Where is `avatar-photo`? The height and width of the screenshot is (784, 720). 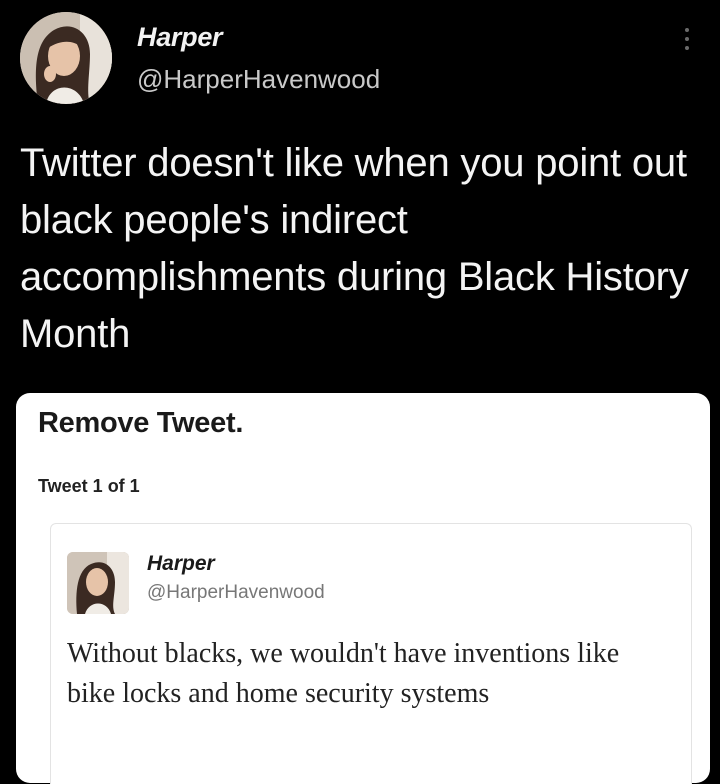
avatar-photo is located at coordinates (66, 58).